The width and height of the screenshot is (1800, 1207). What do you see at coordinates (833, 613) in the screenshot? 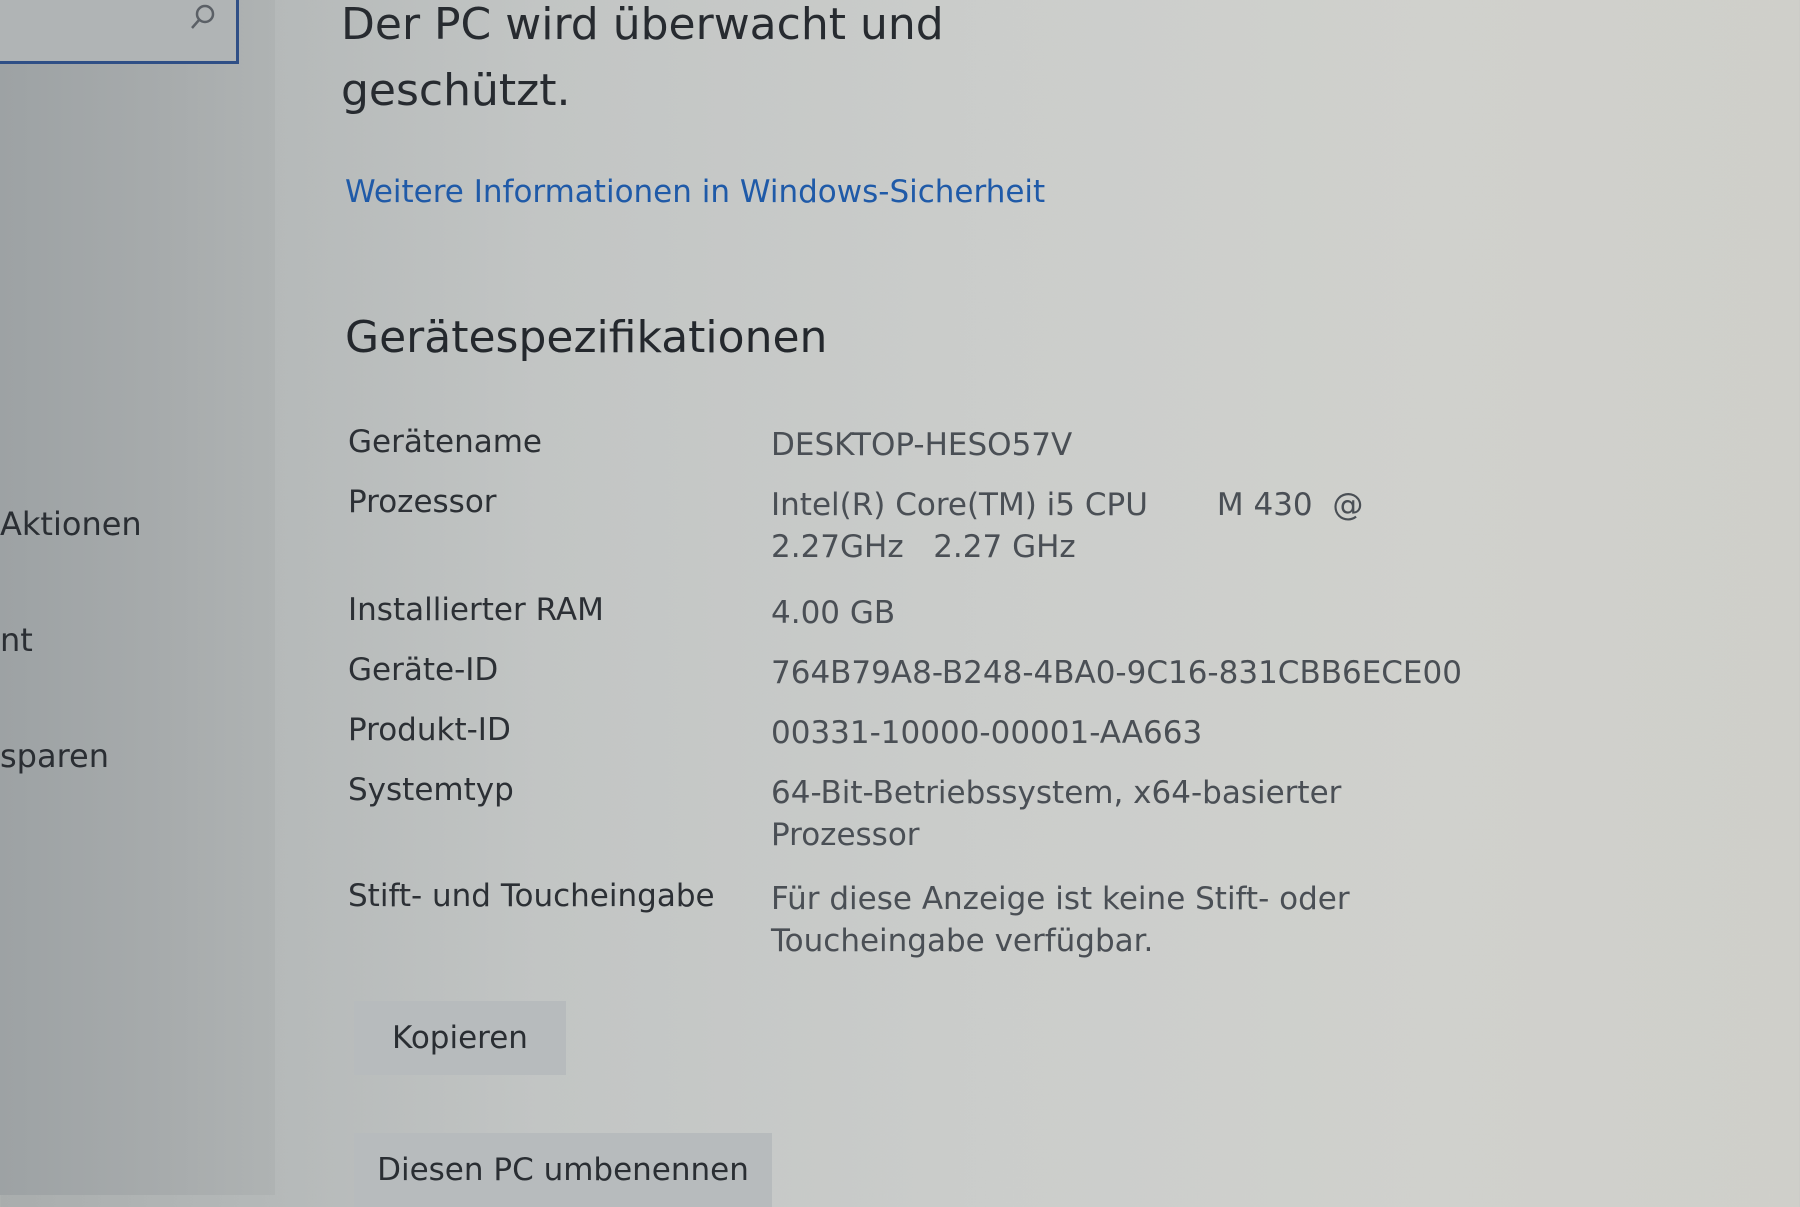
I see `spec-value: 4.00 GB` at bounding box center [833, 613].